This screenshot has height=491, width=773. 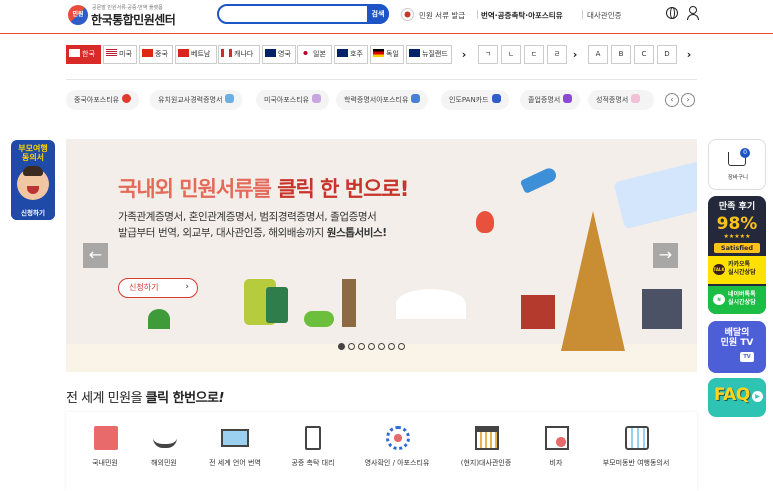 What do you see at coordinates (314, 54) in the screenshot?
I see `country-tab-japan: 일본` at bounding box center [314, 54].